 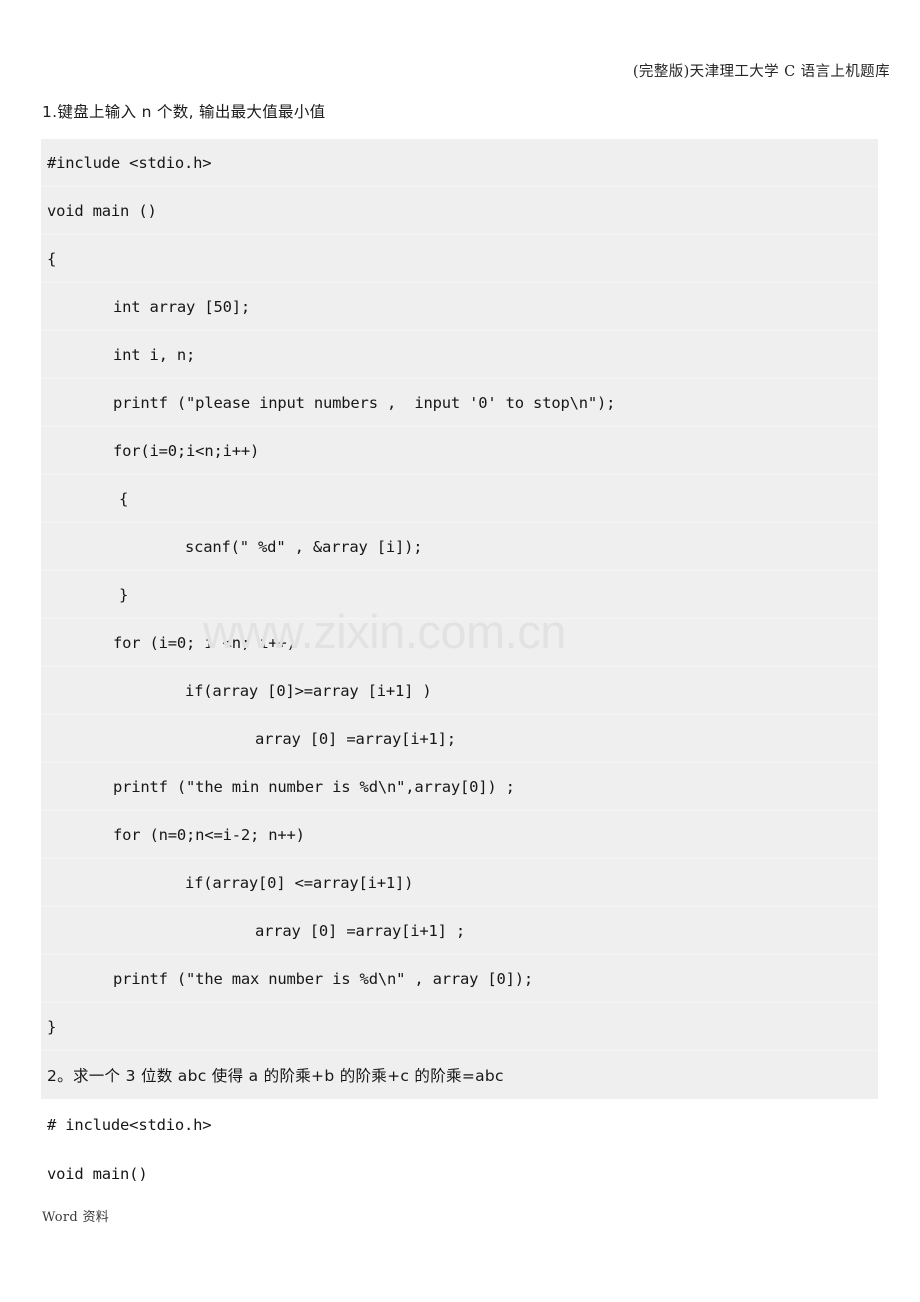 I want to click on code-line: for (i=0; i <n; i++), so click(x=459, y=643).